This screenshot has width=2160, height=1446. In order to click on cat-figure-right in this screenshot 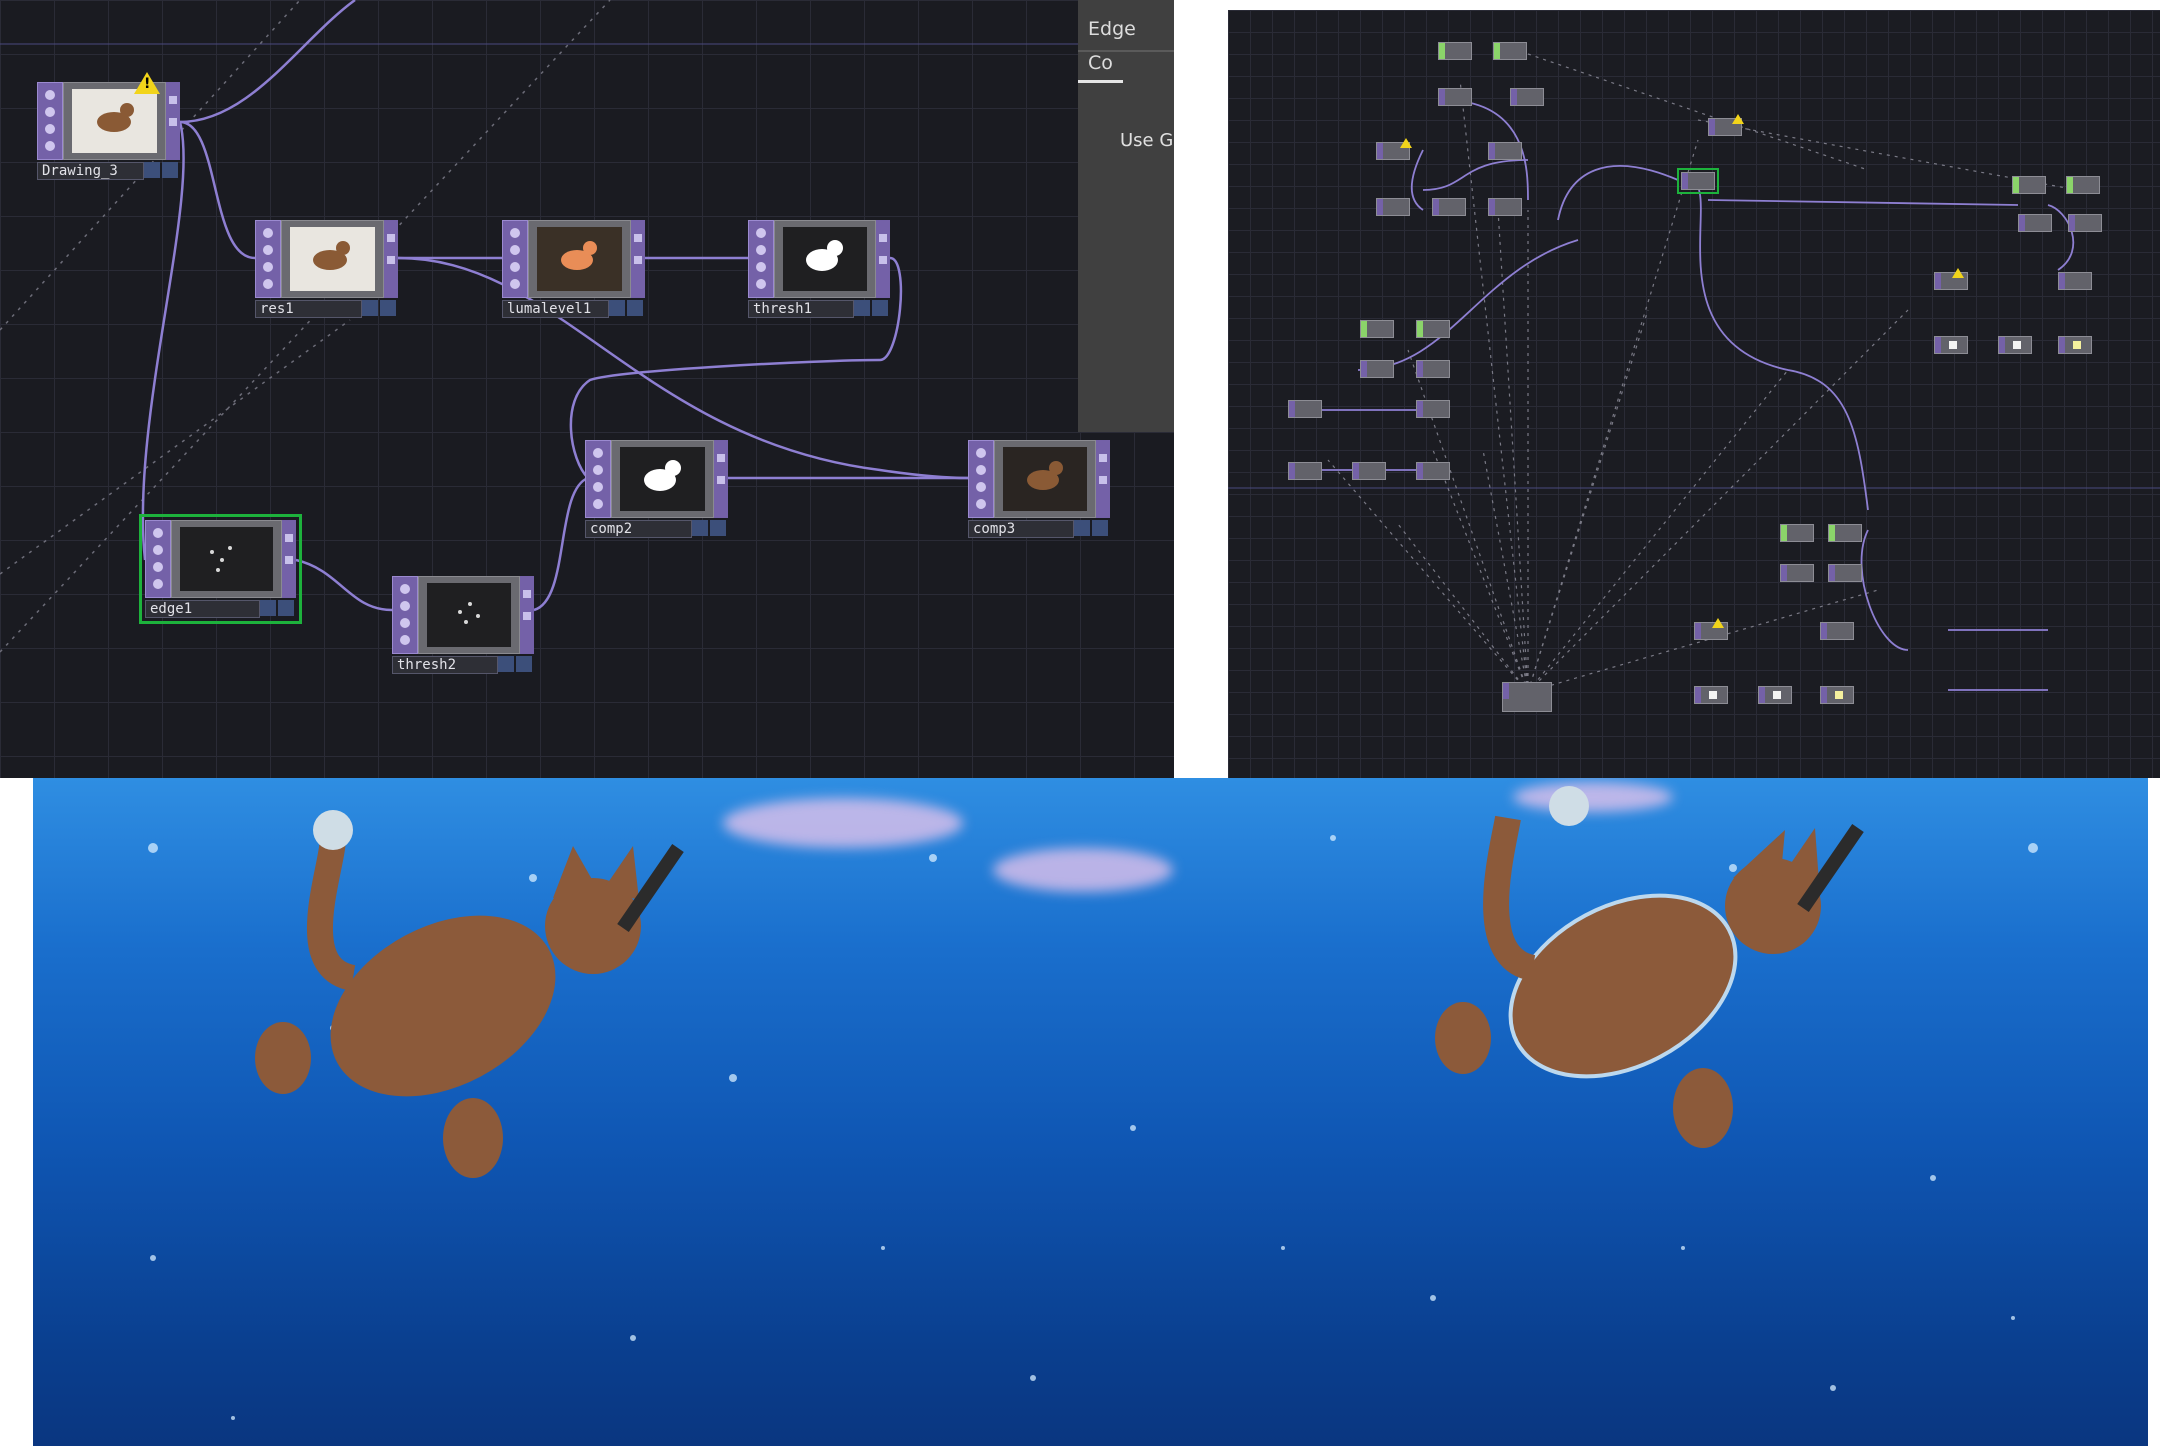, I will do `click(1649, 967)`.